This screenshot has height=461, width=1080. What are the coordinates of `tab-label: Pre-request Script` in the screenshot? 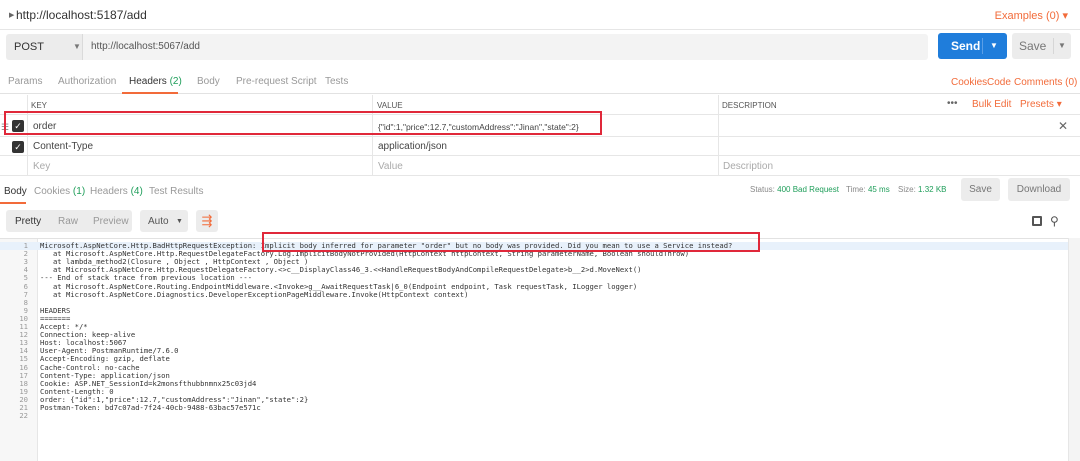 It's located at (276, 81).